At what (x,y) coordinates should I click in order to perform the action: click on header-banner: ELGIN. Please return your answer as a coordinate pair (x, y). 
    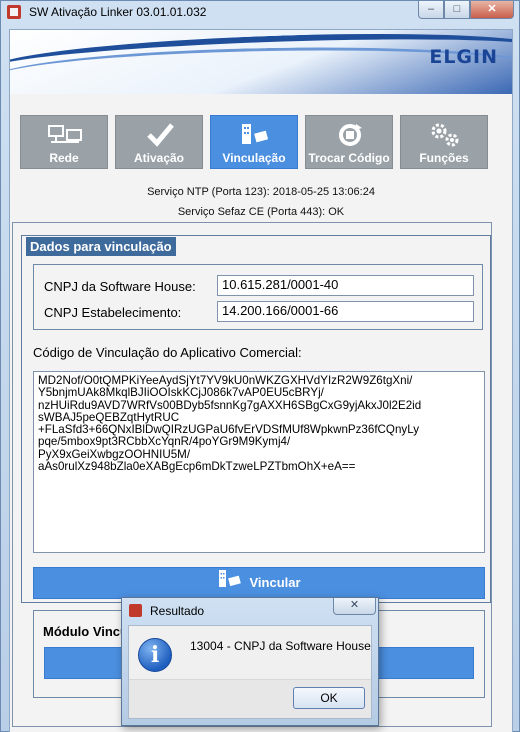
    Looking at the image, I should click on (261, 62).